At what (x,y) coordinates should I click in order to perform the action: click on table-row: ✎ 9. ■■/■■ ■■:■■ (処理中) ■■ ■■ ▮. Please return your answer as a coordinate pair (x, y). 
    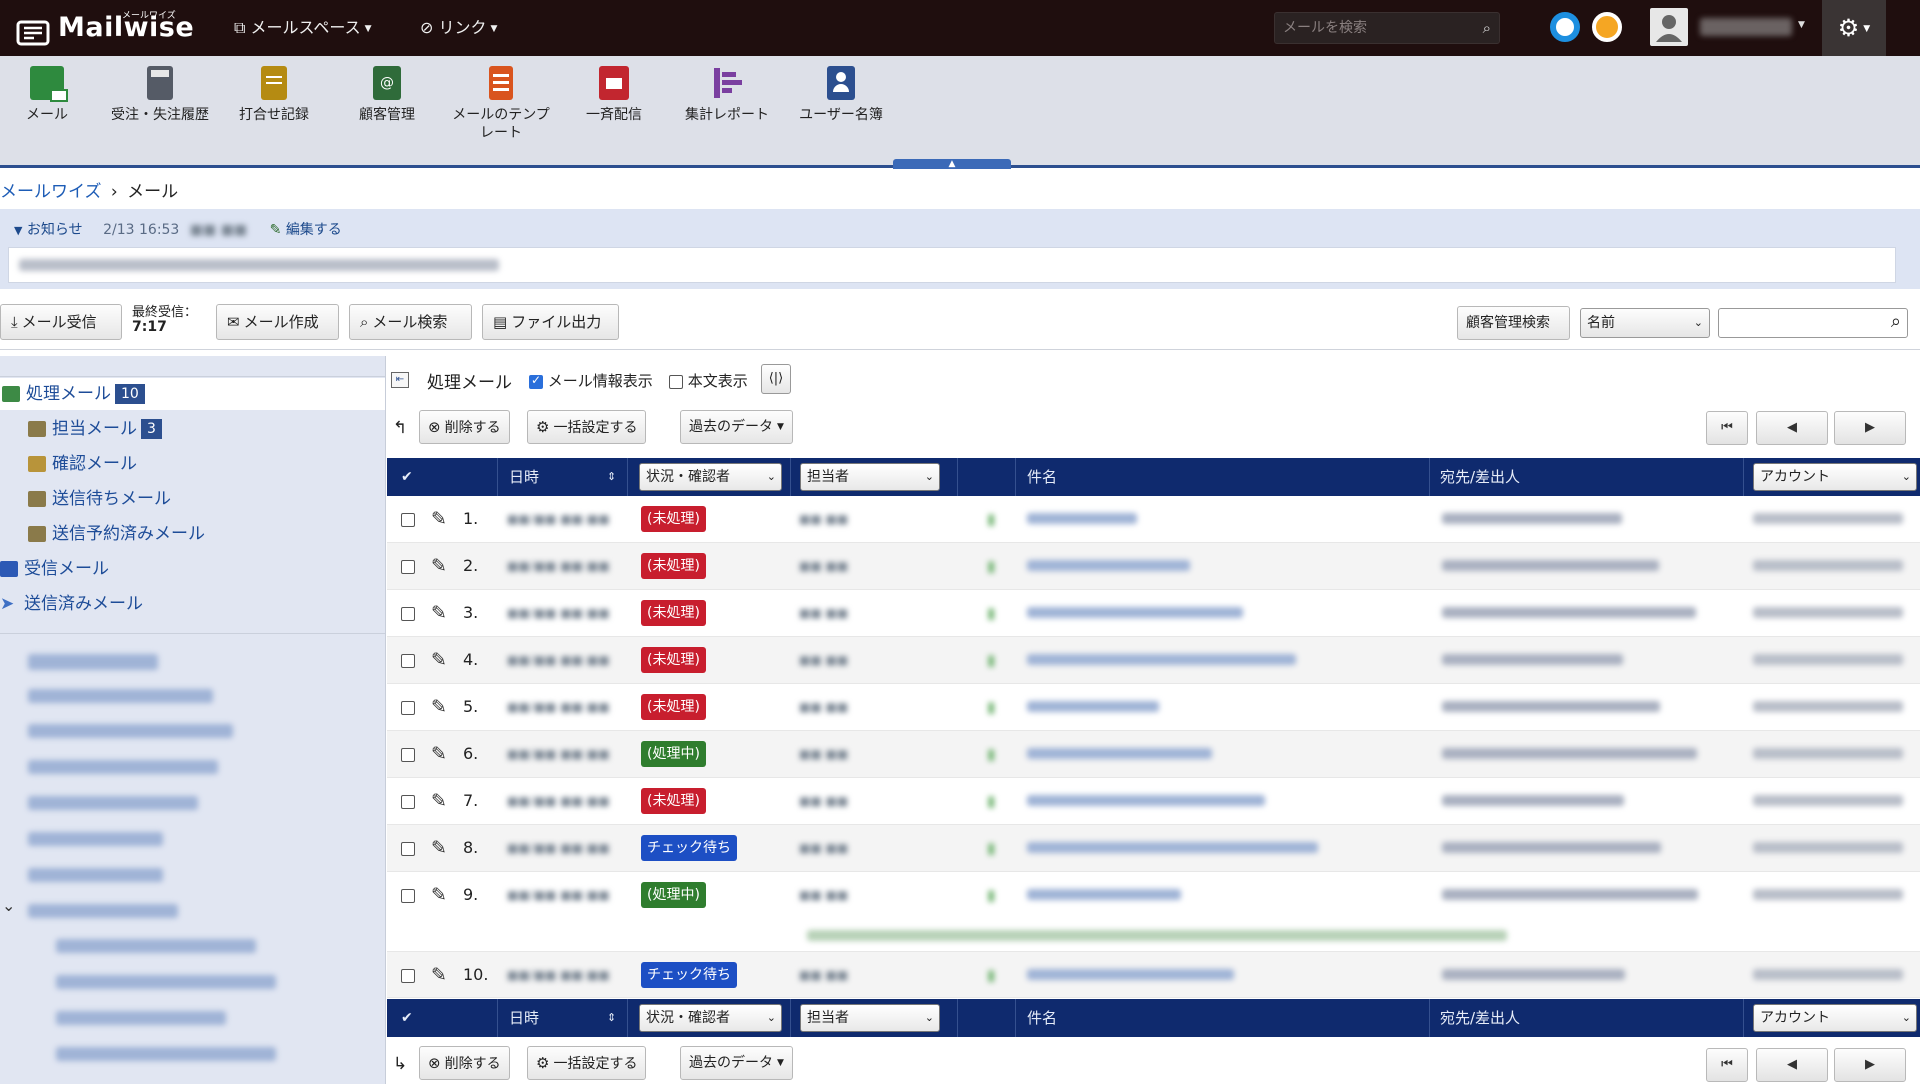
    Looking at the image, I should click on (1153, 912).